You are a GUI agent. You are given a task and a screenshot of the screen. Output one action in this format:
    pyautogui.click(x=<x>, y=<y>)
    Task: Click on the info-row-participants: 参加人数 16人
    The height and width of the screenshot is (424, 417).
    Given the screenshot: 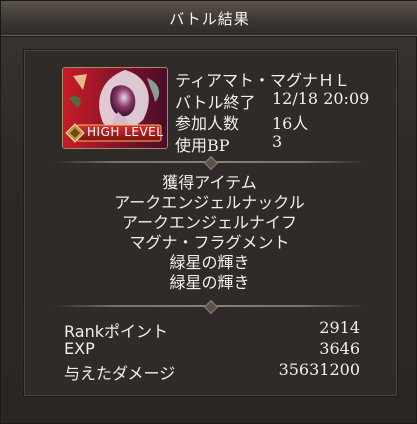 What is the action you would take?
    pyautogui.click(x=275, y=121)
    